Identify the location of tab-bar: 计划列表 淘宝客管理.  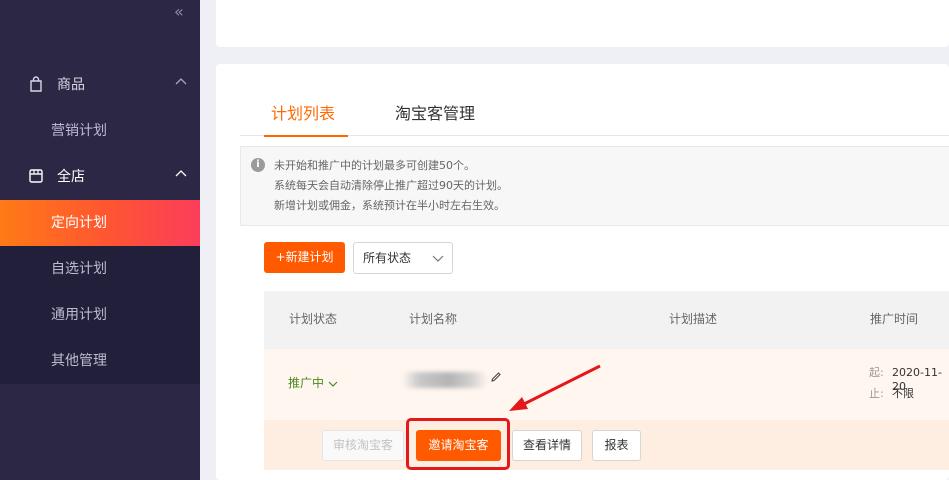
(594, 114).